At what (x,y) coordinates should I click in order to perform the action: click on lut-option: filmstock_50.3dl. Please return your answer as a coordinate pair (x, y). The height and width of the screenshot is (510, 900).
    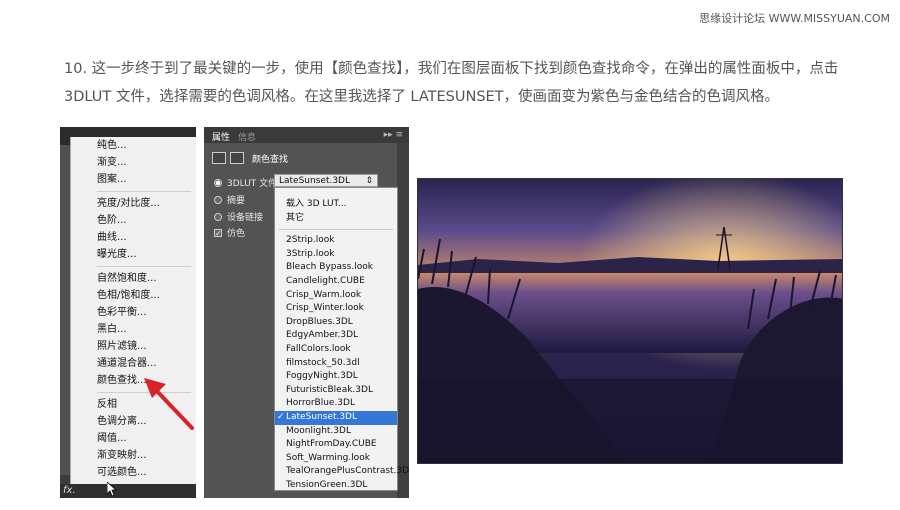
    Looking at the image, I should click on (336, 364).